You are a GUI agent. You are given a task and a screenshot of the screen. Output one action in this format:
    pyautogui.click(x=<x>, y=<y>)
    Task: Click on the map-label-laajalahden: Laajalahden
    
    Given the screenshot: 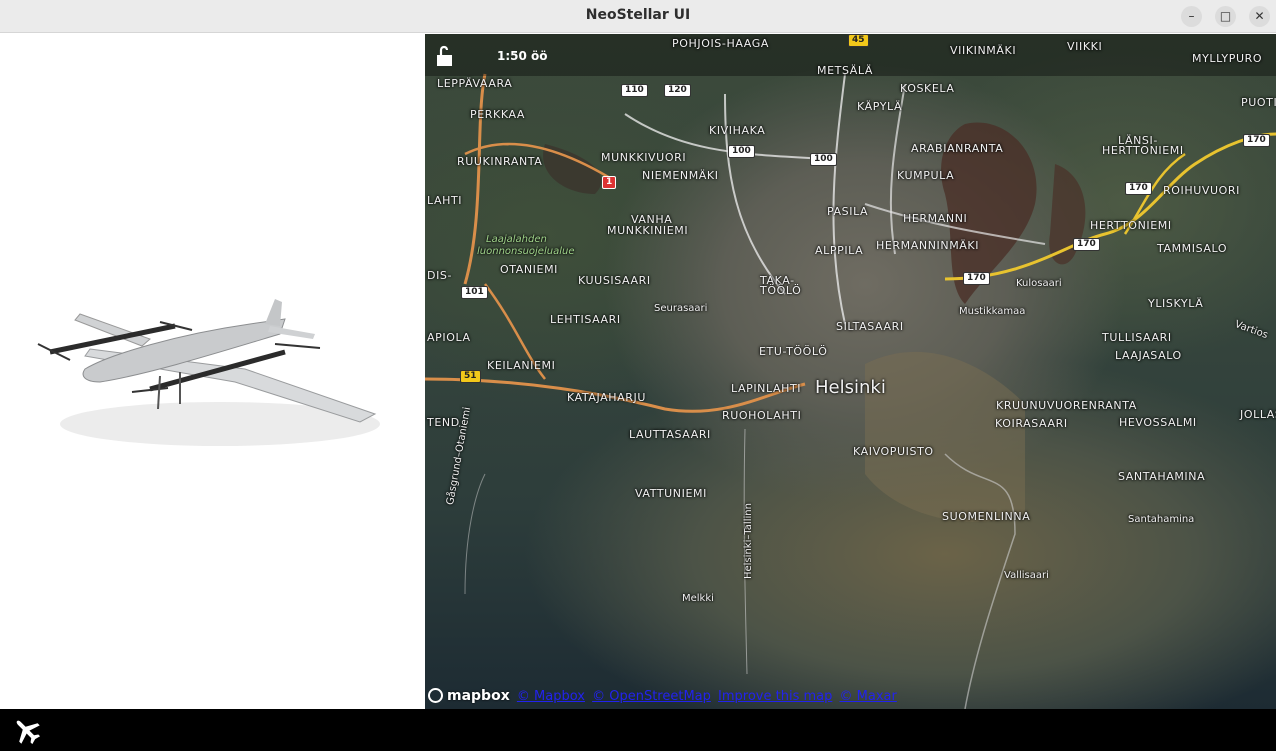 What is the action you would take?
    pyautogui.click(x=516, y=239)
    